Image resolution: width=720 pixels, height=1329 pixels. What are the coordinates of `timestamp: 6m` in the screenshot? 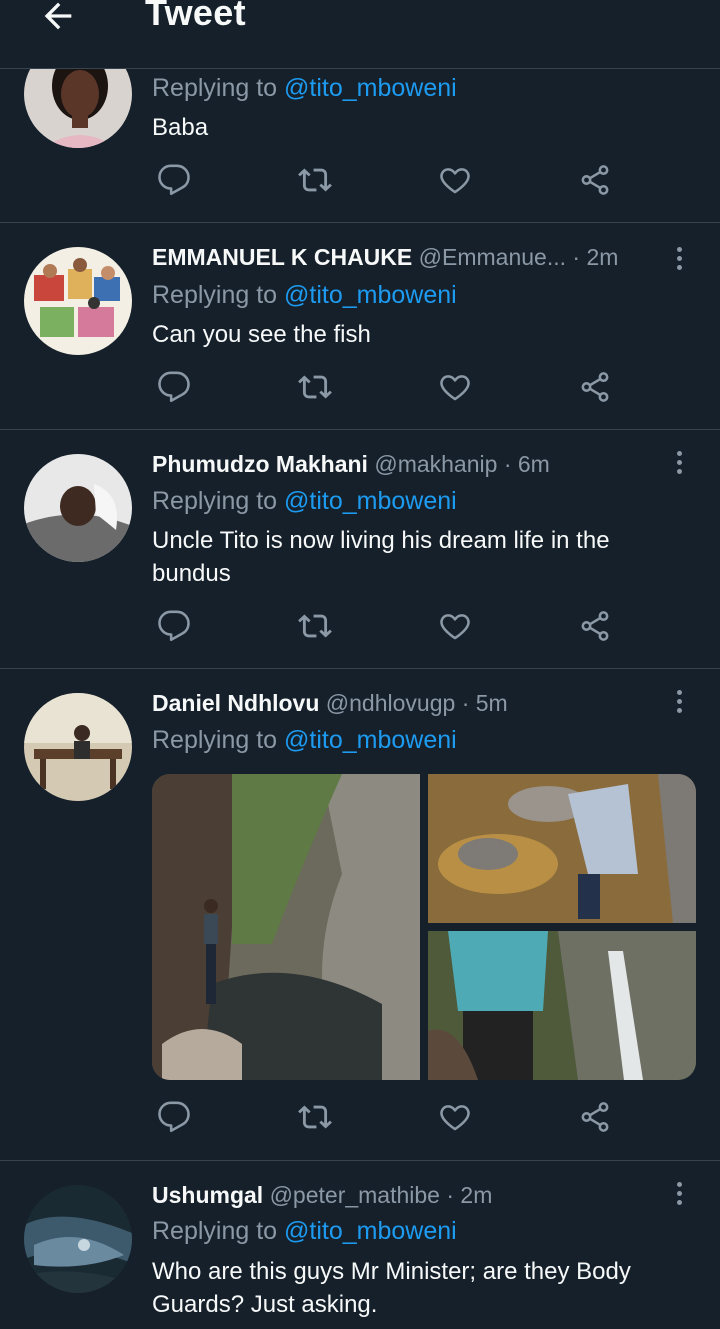 It's located at (533, 464).